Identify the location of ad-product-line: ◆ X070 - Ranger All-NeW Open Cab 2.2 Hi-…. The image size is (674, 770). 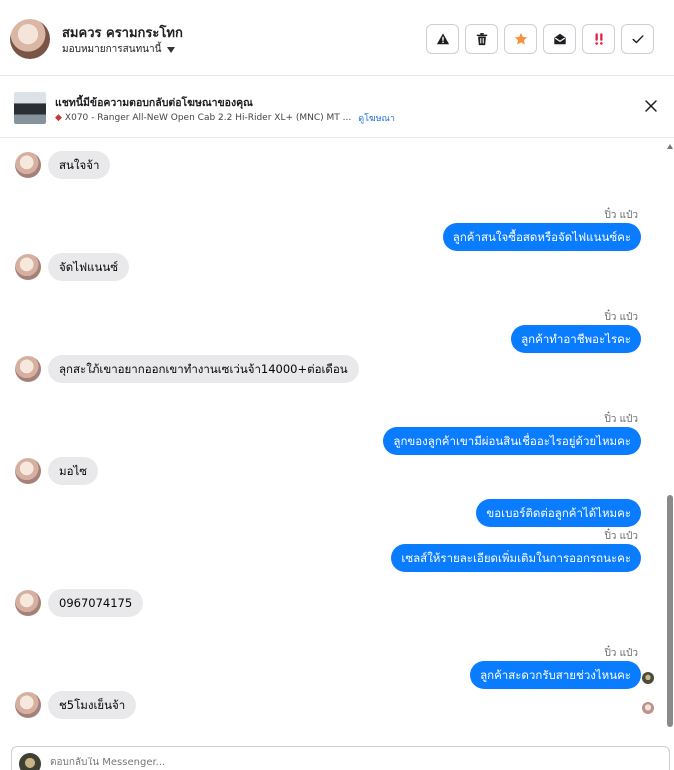
(225, 118).